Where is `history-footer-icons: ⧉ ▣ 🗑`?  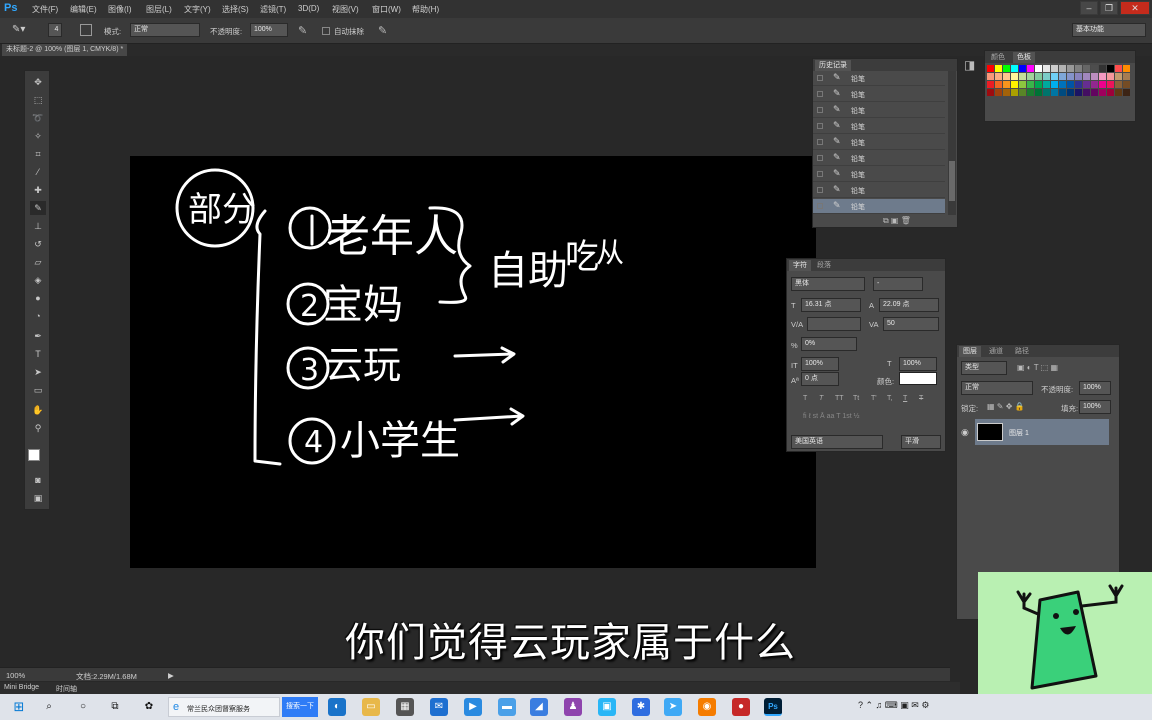
history-footer-icons: ⧉ ▣ 🗑 is located at coordinates (897, 221).